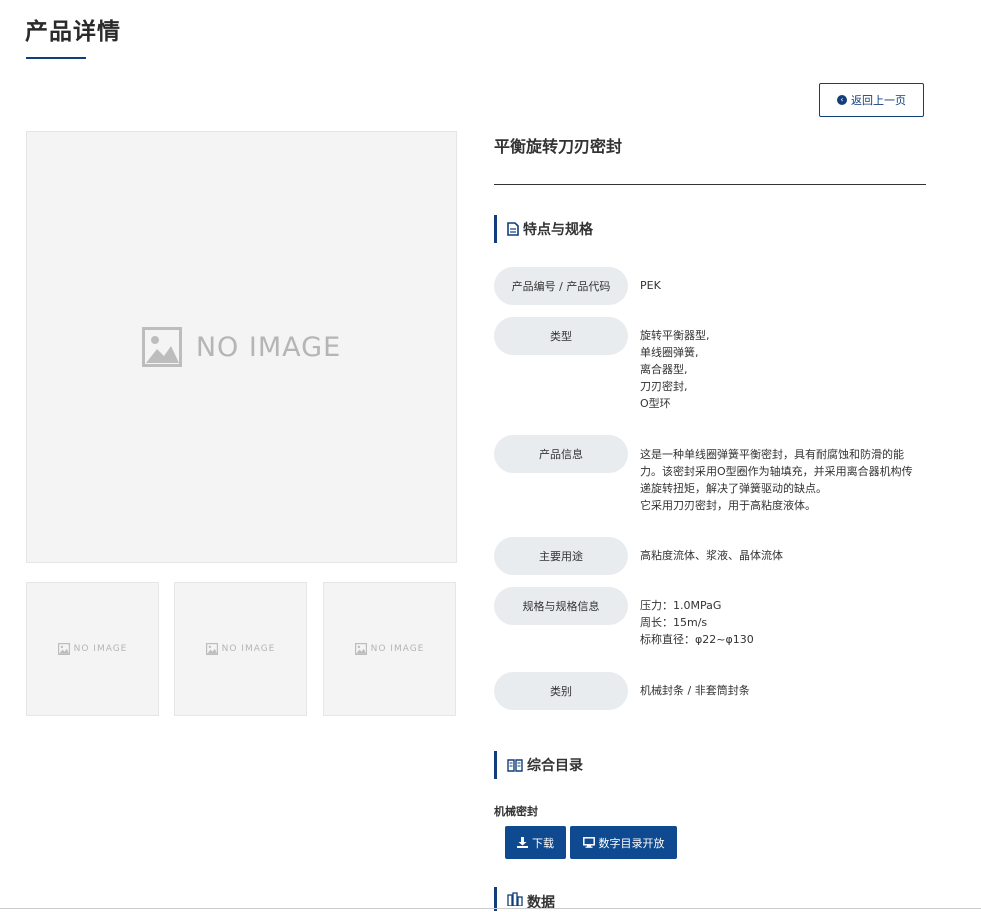 This screenshot has height=912, width=981. What do you see at coordinates (675, 335) in the screenshot?
I see `spec-line: 旋转平衡器型,` at bounding box center [675, 335].